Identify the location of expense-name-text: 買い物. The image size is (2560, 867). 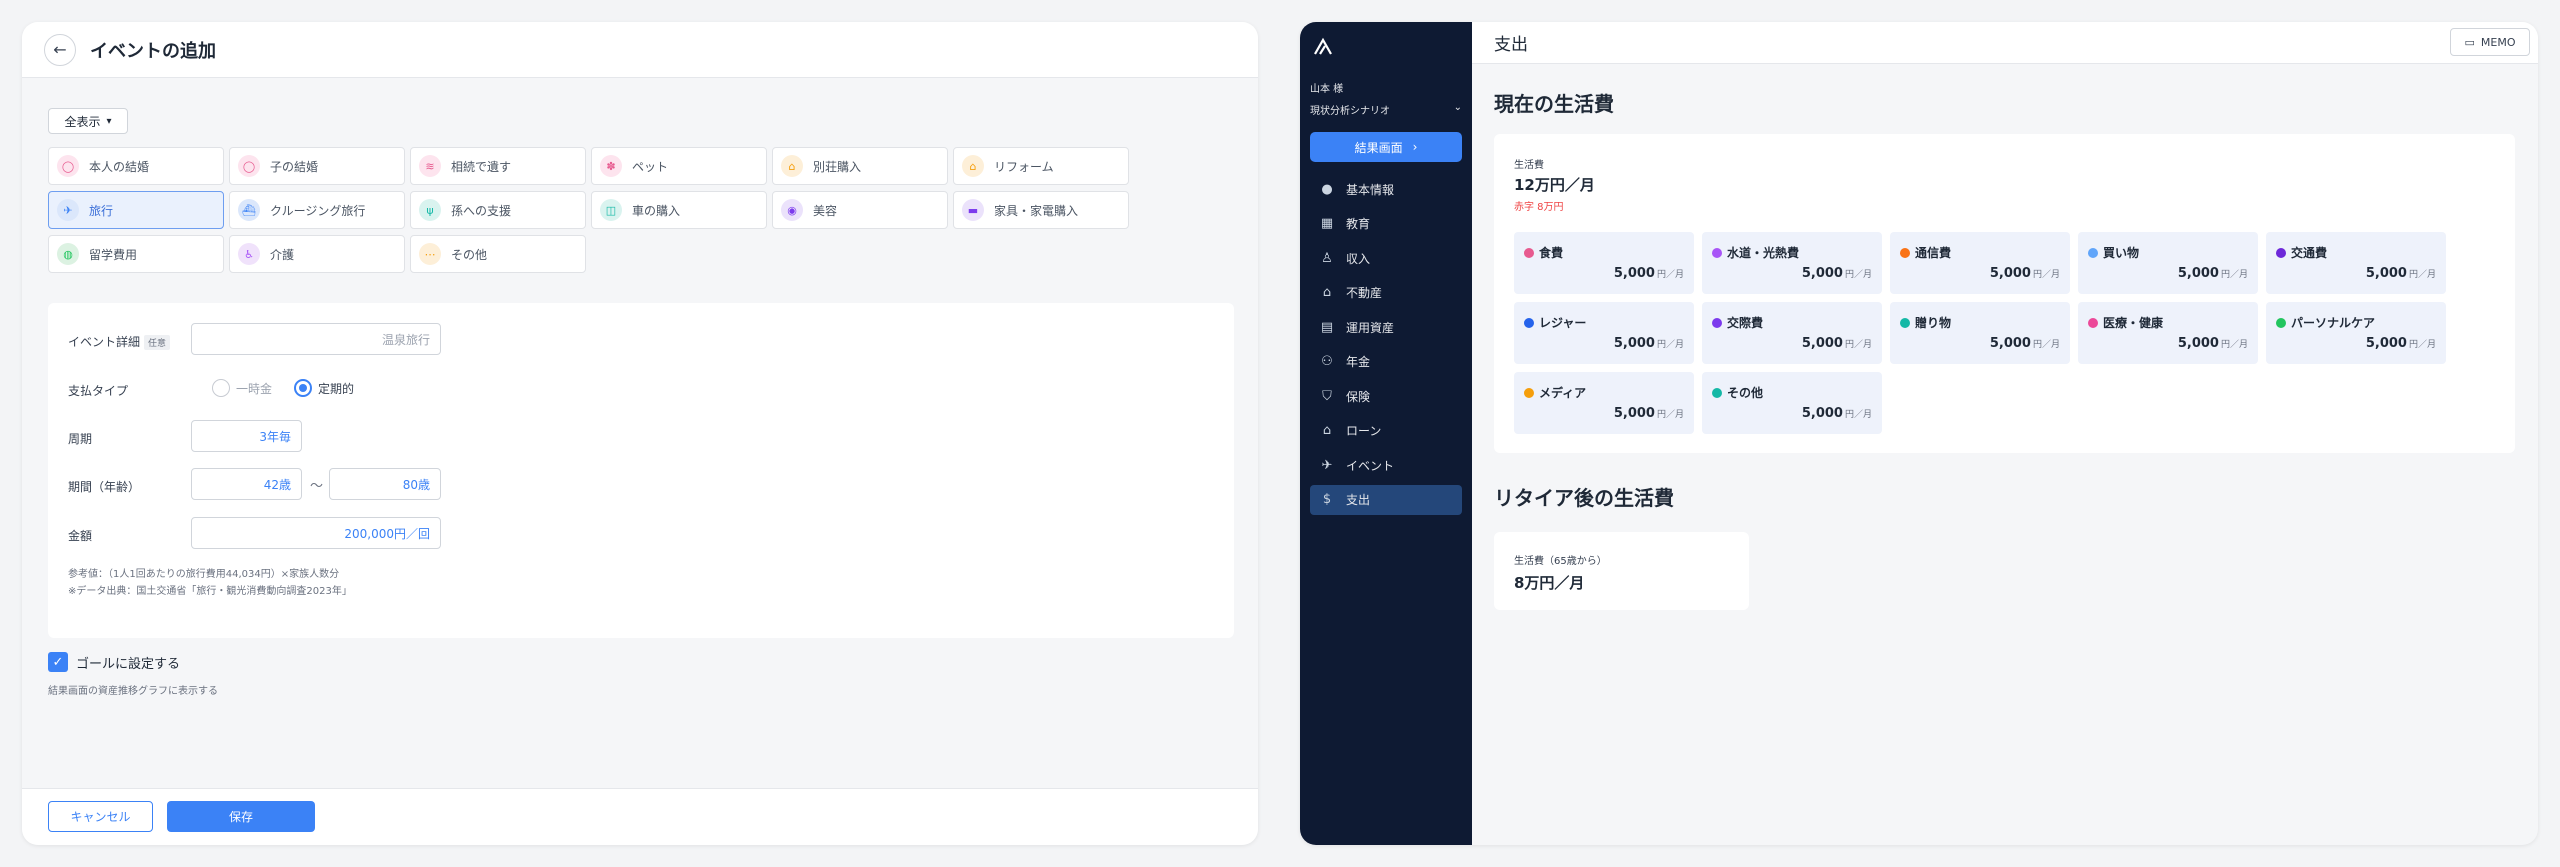
(2121, 253).